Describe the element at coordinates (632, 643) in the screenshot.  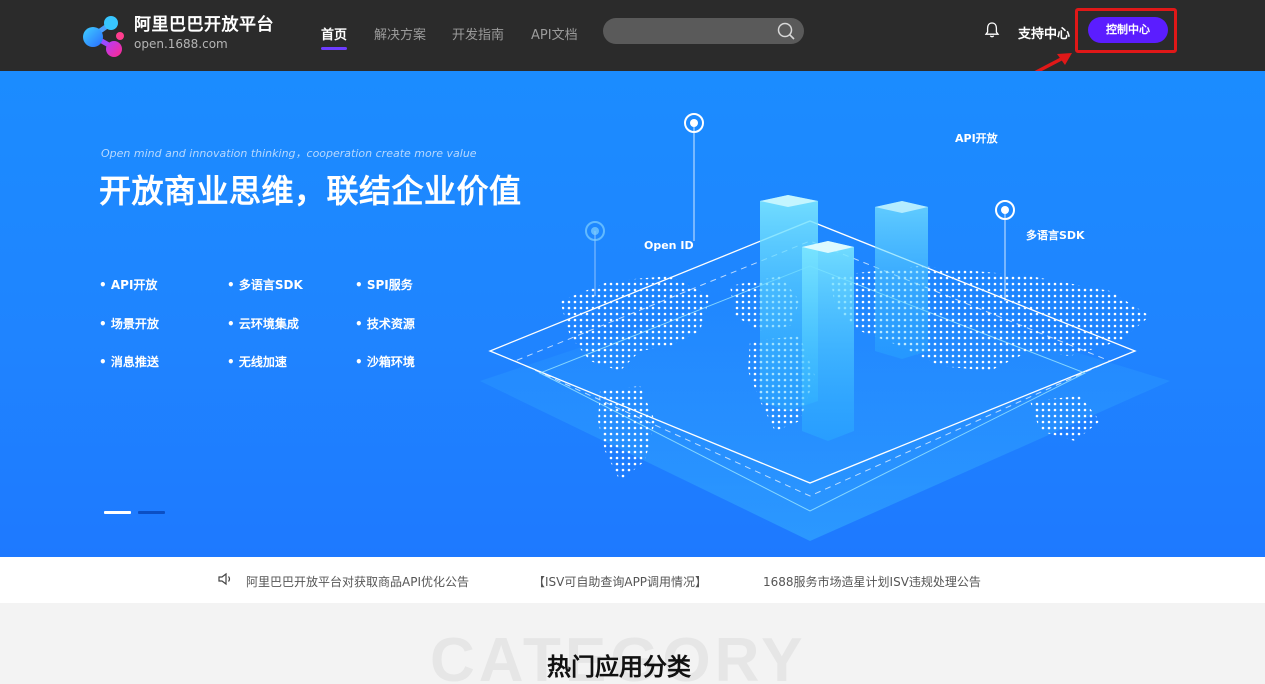
I see `category-section: CATEGORY 热门应用分类` at that location.